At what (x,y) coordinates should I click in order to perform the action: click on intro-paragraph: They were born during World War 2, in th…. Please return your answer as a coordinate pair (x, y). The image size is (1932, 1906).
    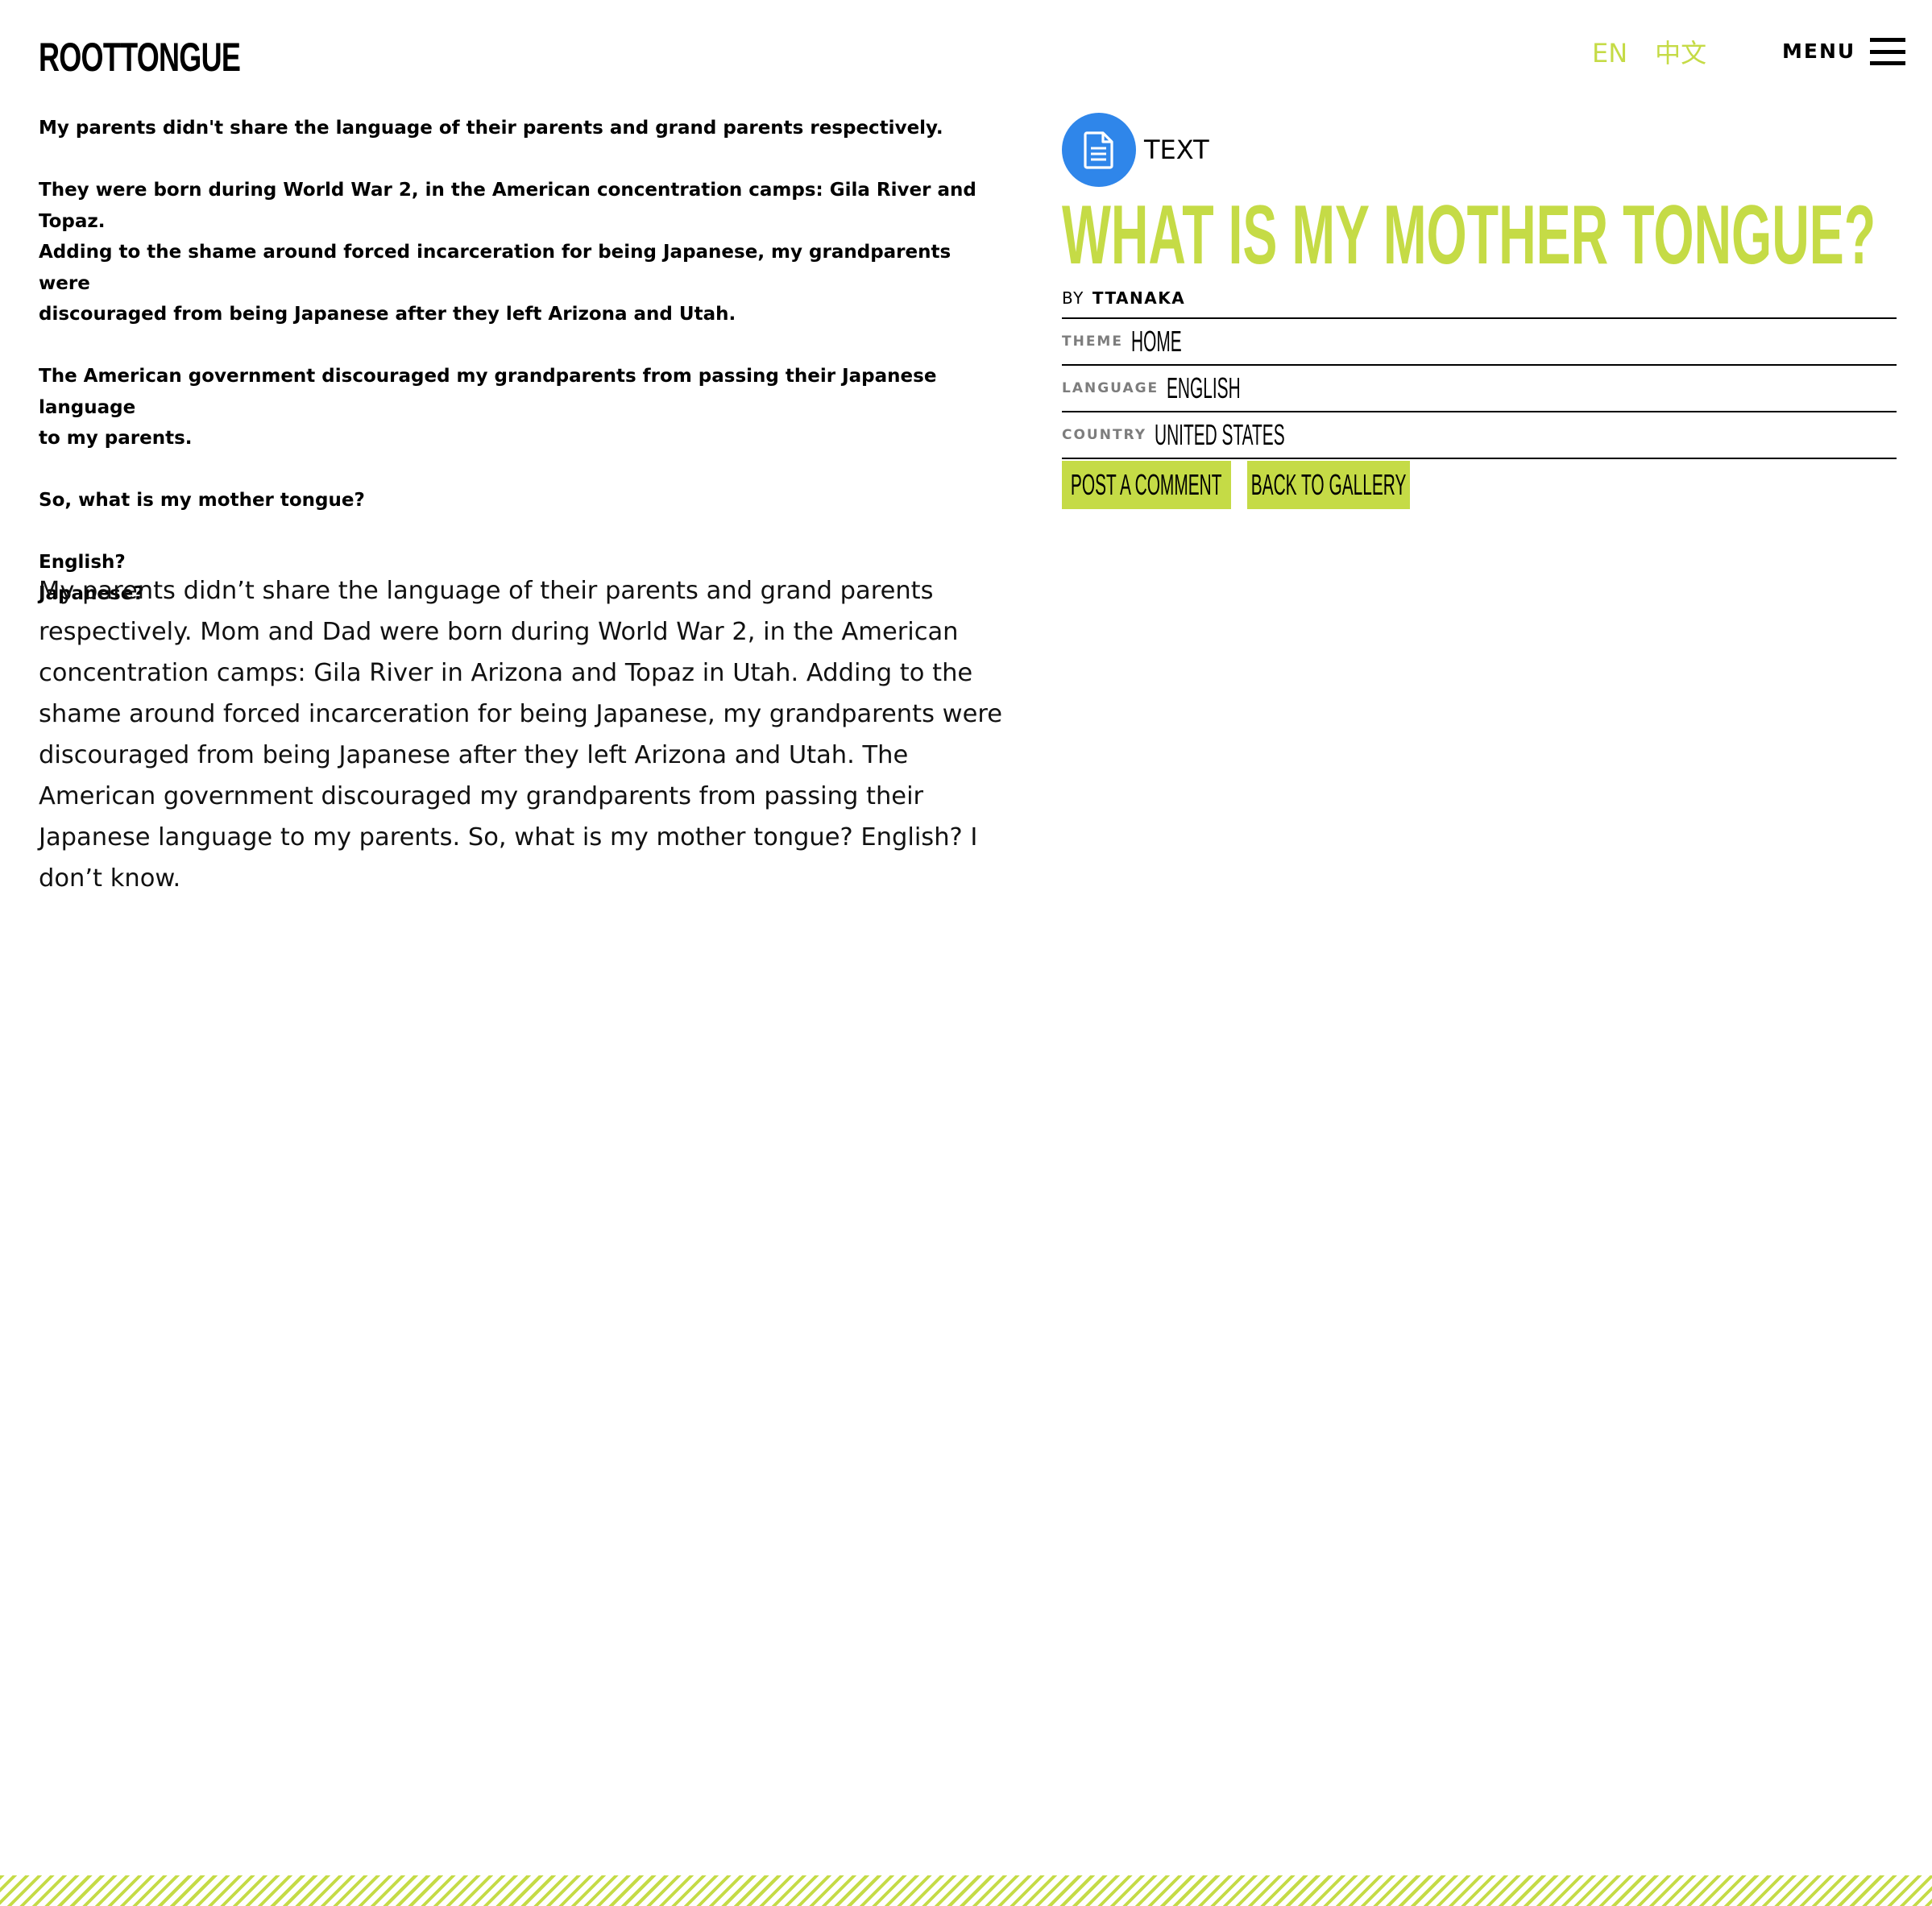
    Looking at the image, I should click on (508, 252).